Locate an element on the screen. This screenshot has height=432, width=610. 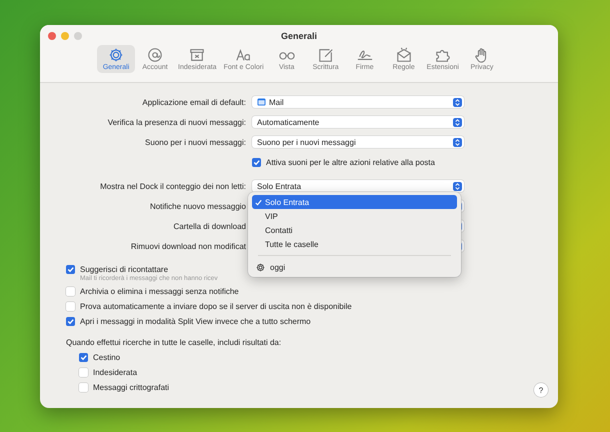
popup-button: Suono per i nuovi messaggi is located at coordinates (358, 142).